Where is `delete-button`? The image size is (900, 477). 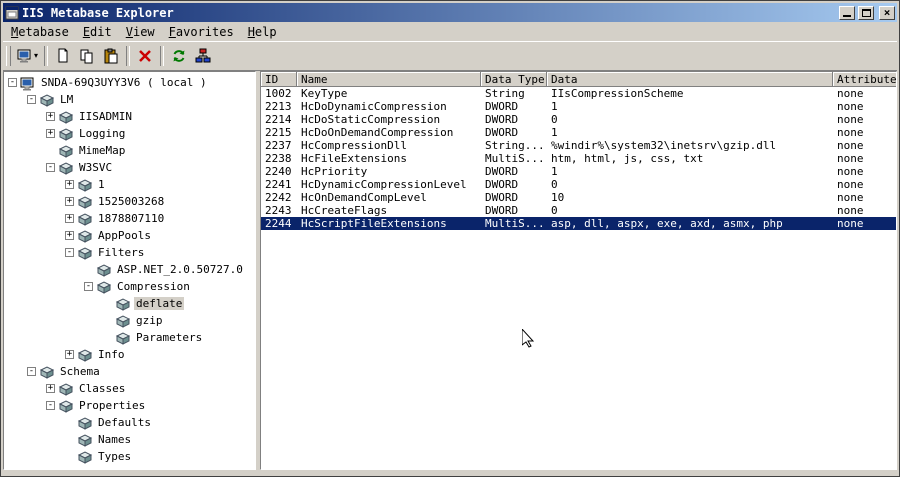
delete-button is located at coordinates (145, 56).